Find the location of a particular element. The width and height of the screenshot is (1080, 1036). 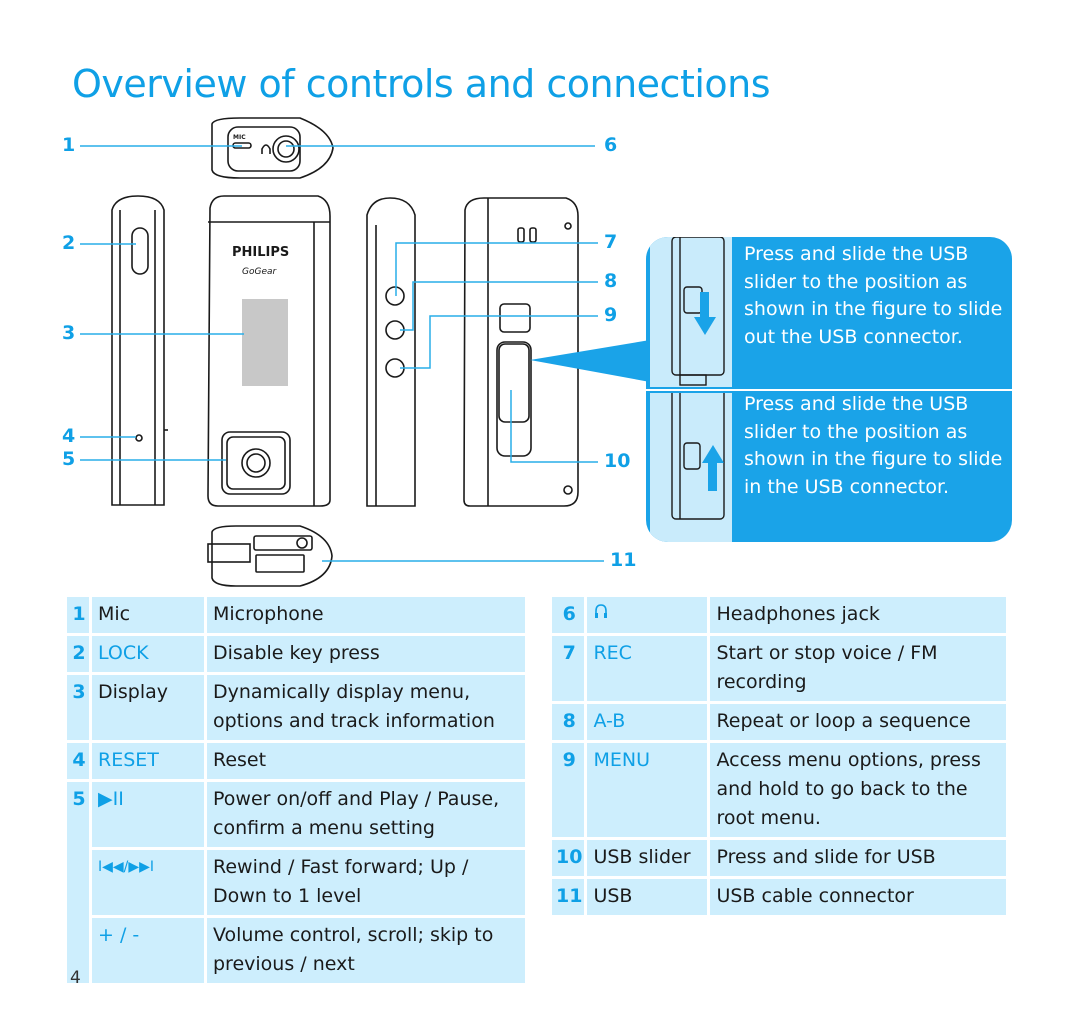

callout-3: 3 is located at coordinates (69, 333).